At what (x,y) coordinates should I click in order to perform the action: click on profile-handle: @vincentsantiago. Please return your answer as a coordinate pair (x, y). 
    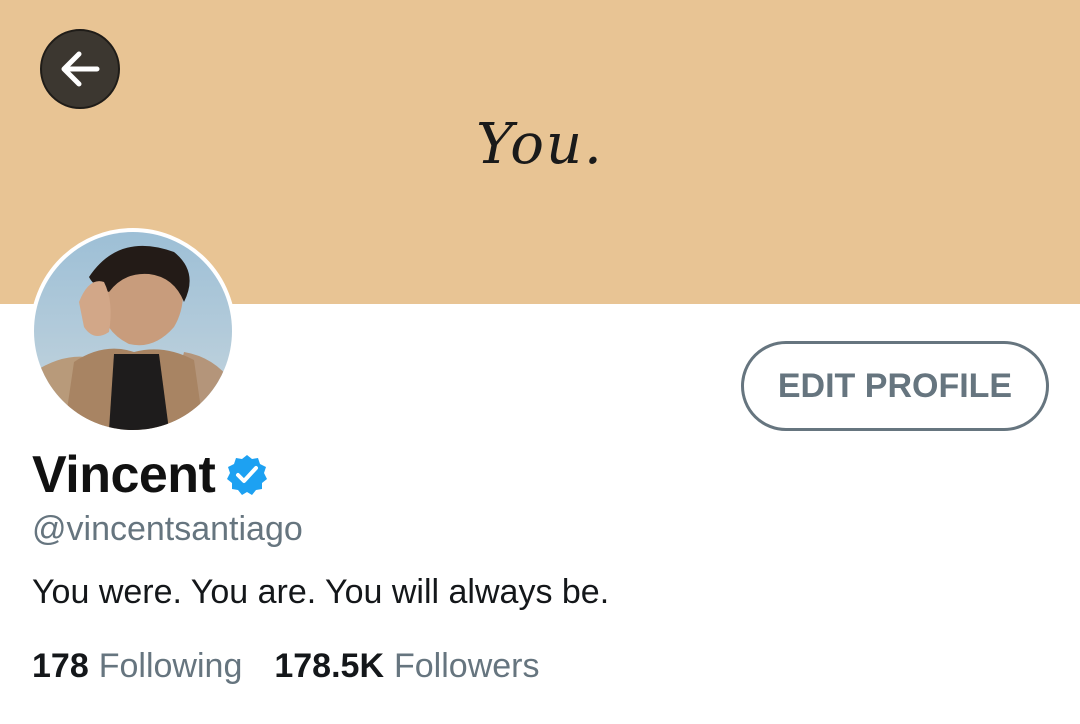
    Looking at the image, I should click on (167, 529).